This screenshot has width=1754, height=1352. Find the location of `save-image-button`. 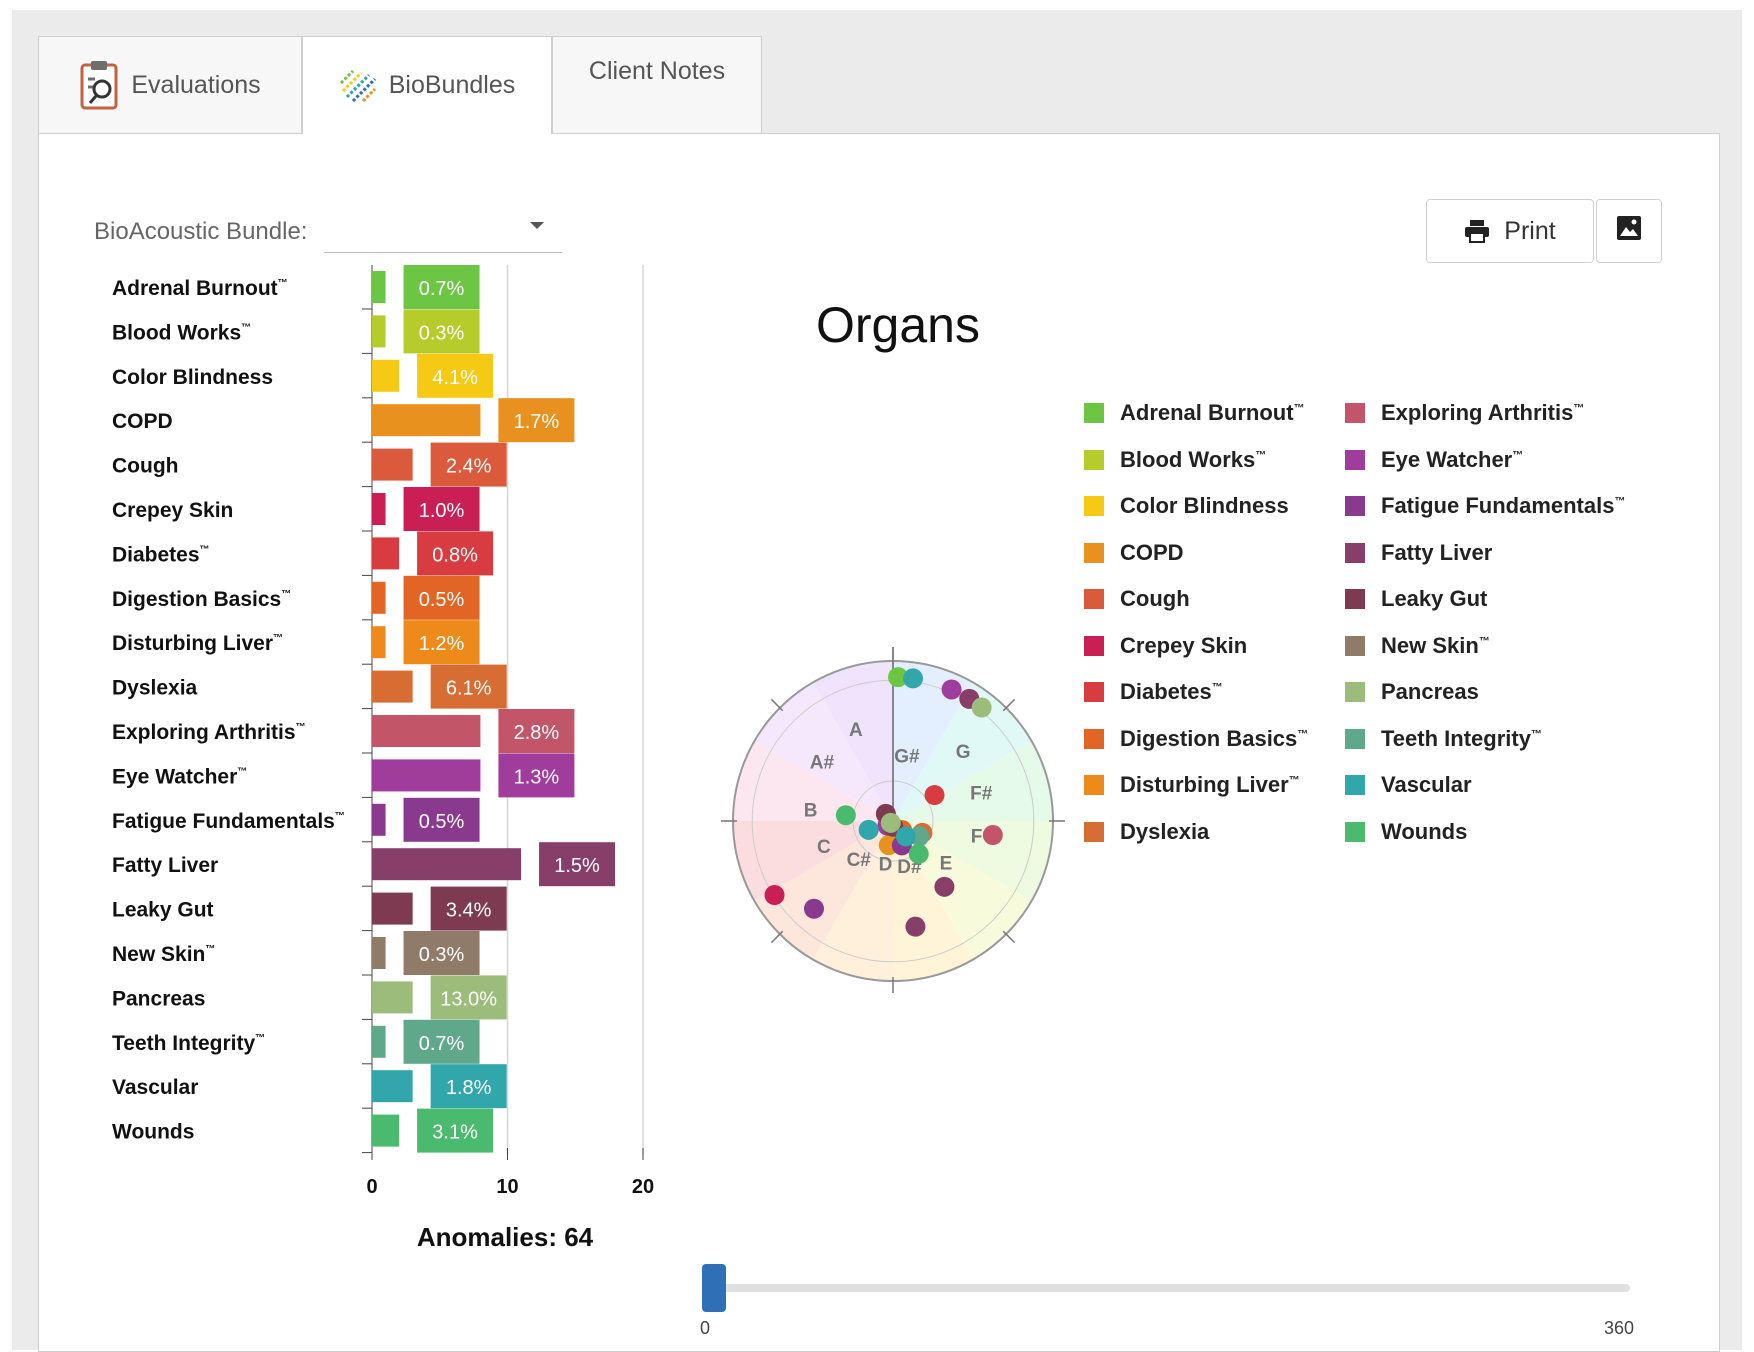

save-image-button is located at coordinates (1629, 231).